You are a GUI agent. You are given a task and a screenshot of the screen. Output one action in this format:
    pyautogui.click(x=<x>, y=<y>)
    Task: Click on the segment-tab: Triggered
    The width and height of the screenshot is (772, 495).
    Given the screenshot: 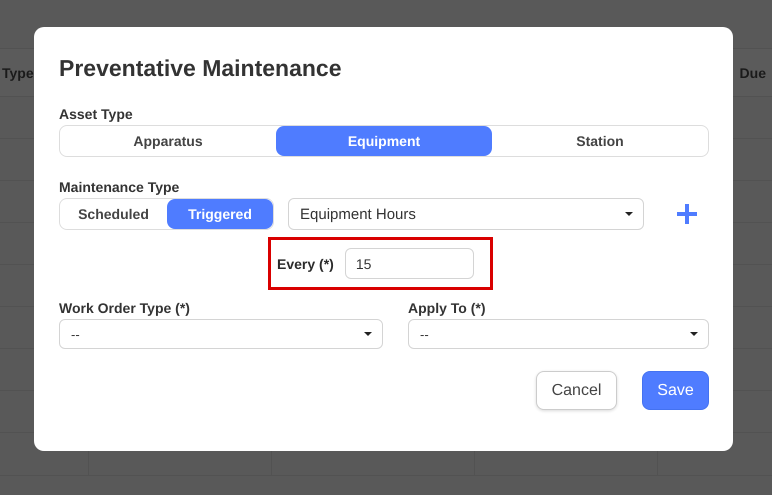 What is the action you would take?
    pyautogui.click(x=220, y=214)
    